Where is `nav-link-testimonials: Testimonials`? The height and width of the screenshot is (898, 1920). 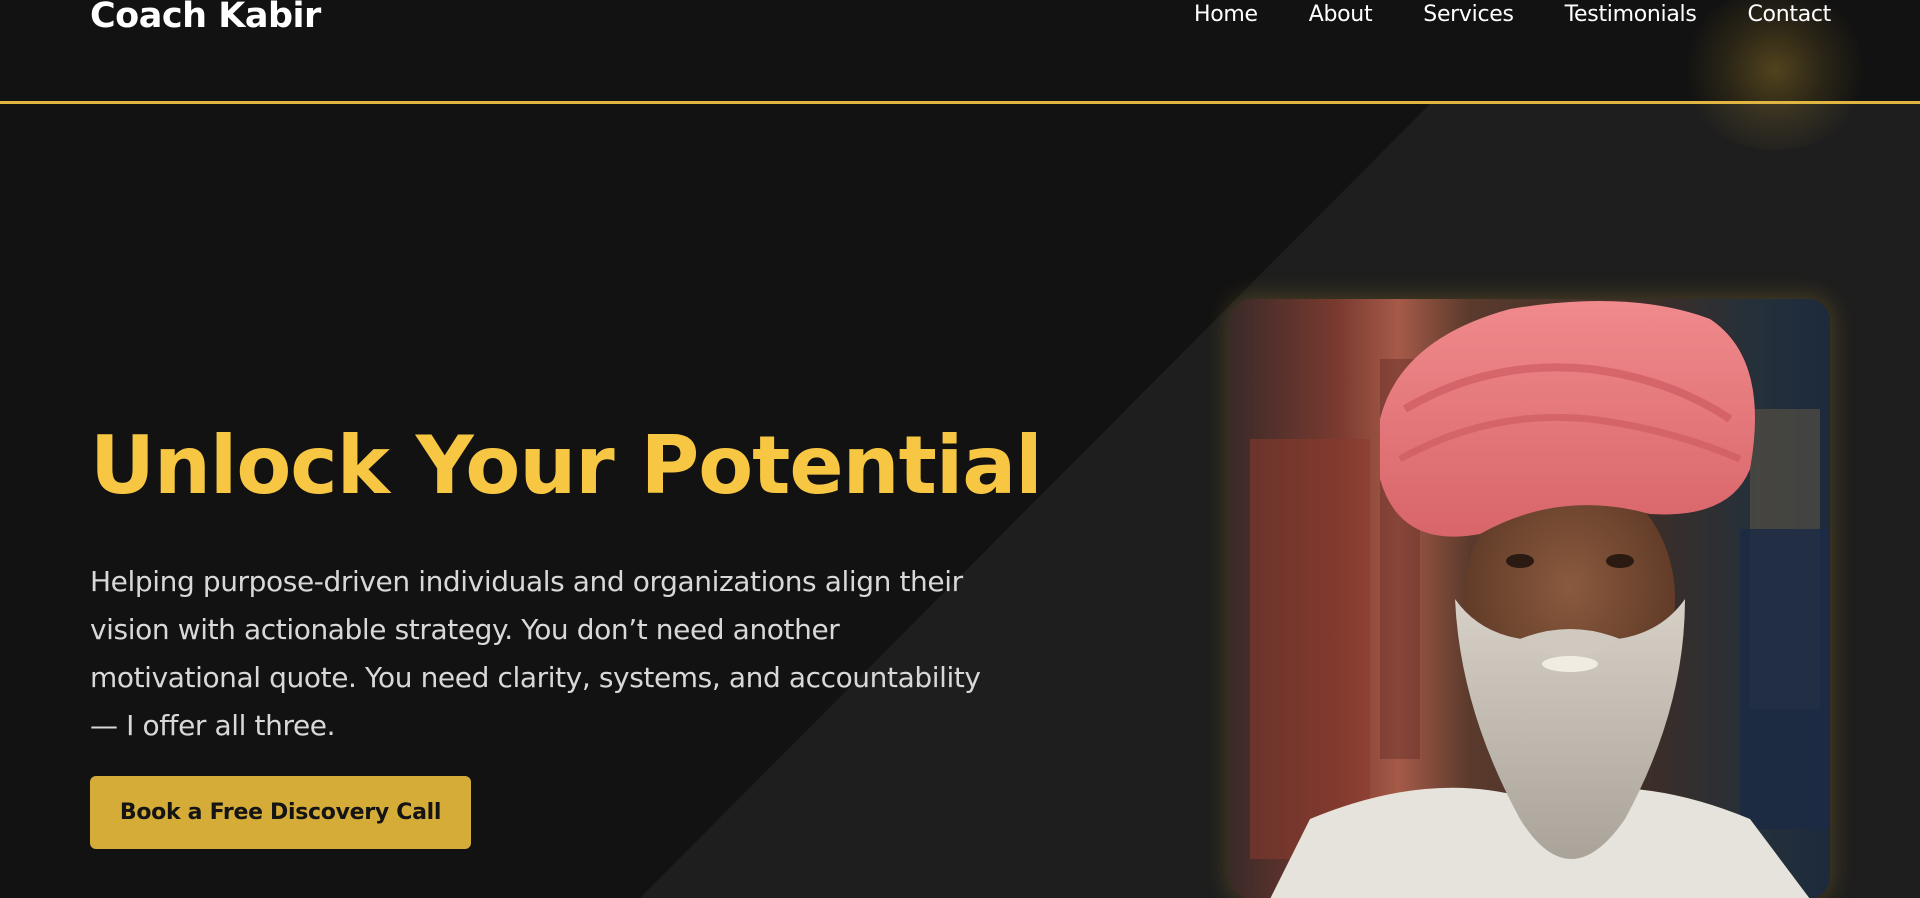
nav-link-testimonials: Testimonials is located at coordinates (1631, 15).